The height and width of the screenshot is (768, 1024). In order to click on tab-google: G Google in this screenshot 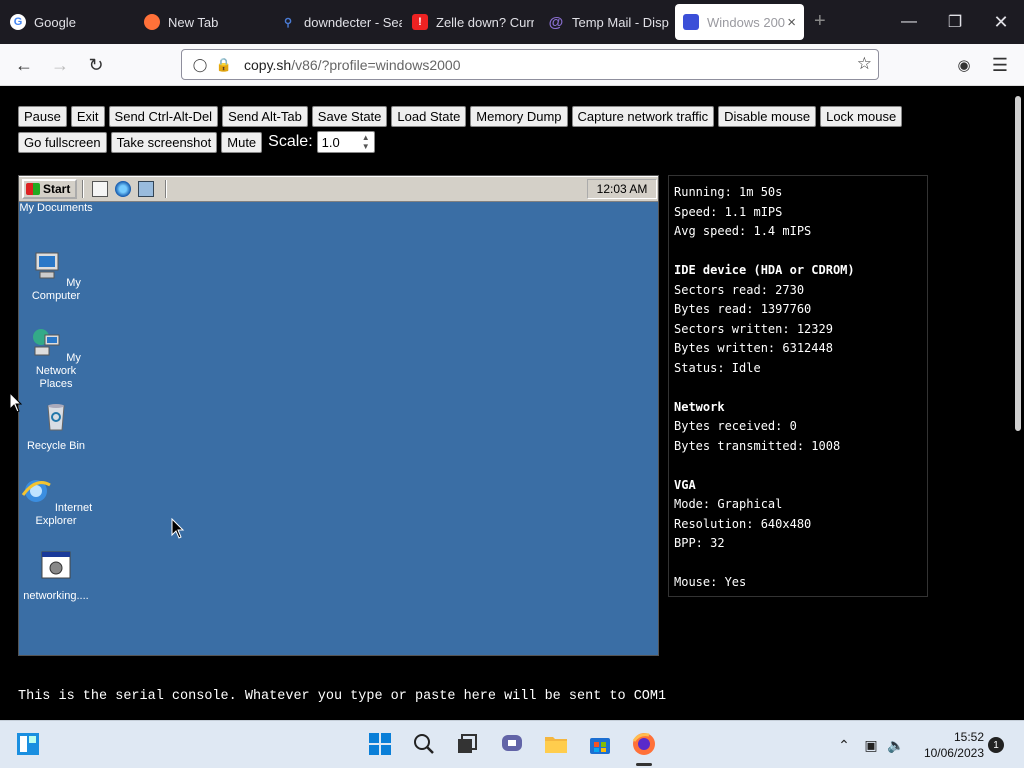, I will do `click(67, 22)`.